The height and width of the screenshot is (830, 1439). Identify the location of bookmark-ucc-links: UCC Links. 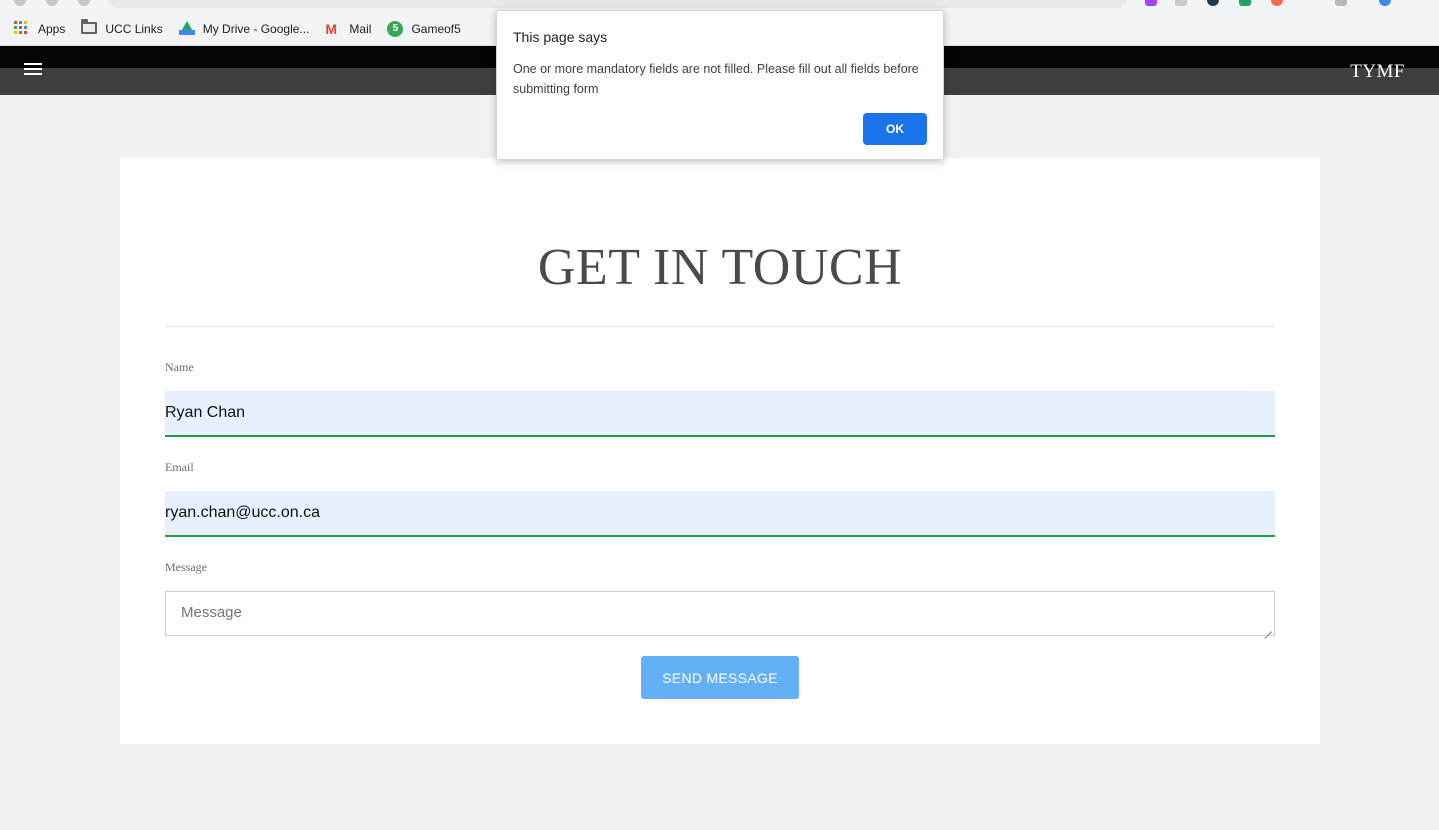
(122, 28).